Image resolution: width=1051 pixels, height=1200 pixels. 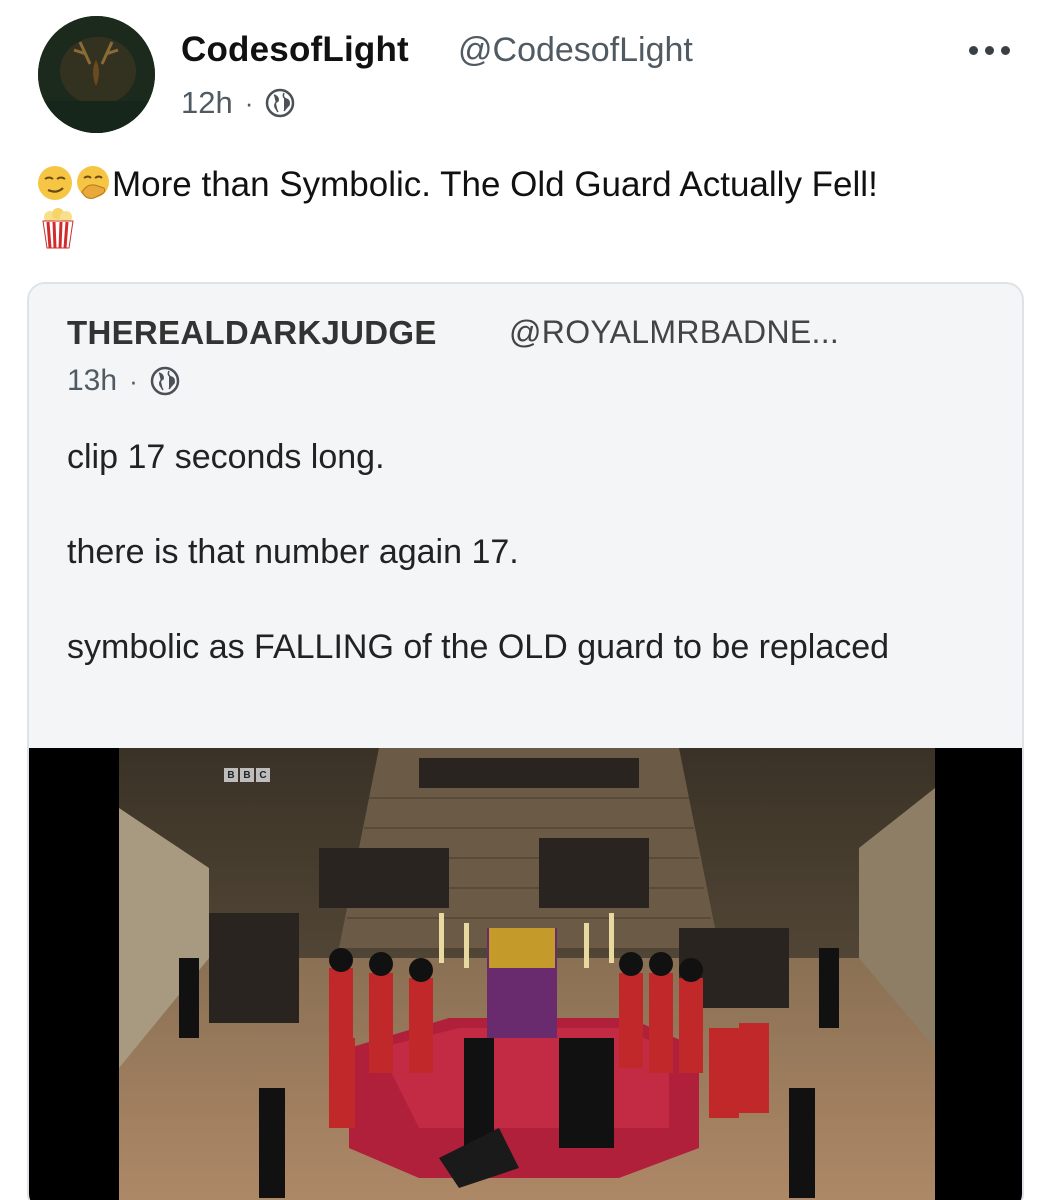 What do you see at coordinates (238, 103) in the screenshot?
I see `post-meta: 12h ·` at bounding box center [238, 103].